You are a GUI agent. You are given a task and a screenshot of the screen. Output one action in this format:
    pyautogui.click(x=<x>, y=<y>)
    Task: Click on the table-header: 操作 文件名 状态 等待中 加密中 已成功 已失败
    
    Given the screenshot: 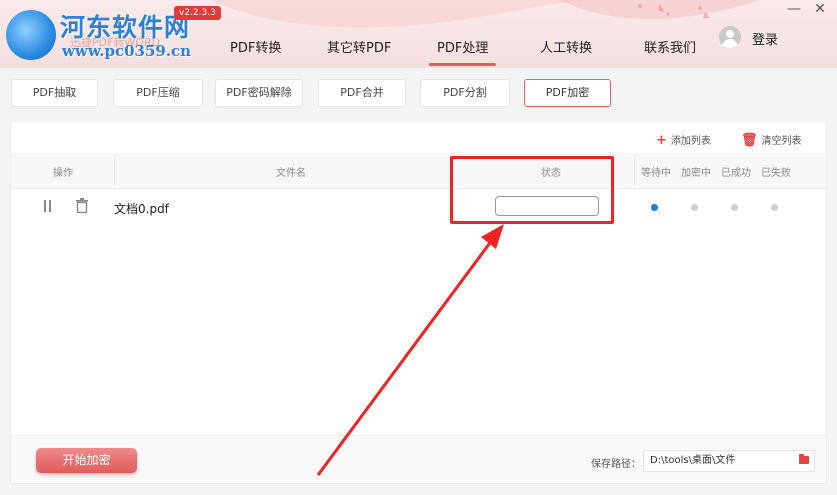 What is the action you would take?
    pyautogui.click(x=418, y=171)
    